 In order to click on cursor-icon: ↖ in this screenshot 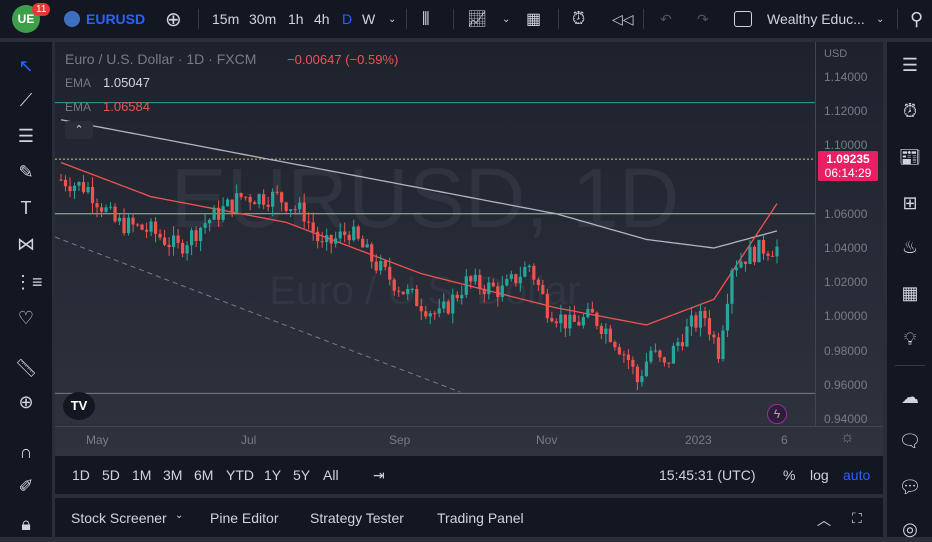, I will do `click(26, 66)`.